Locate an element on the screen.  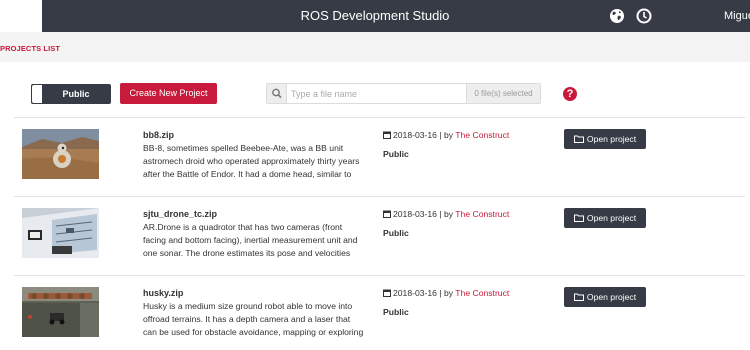
help-icon: ? is located at coordinates (570, 94).